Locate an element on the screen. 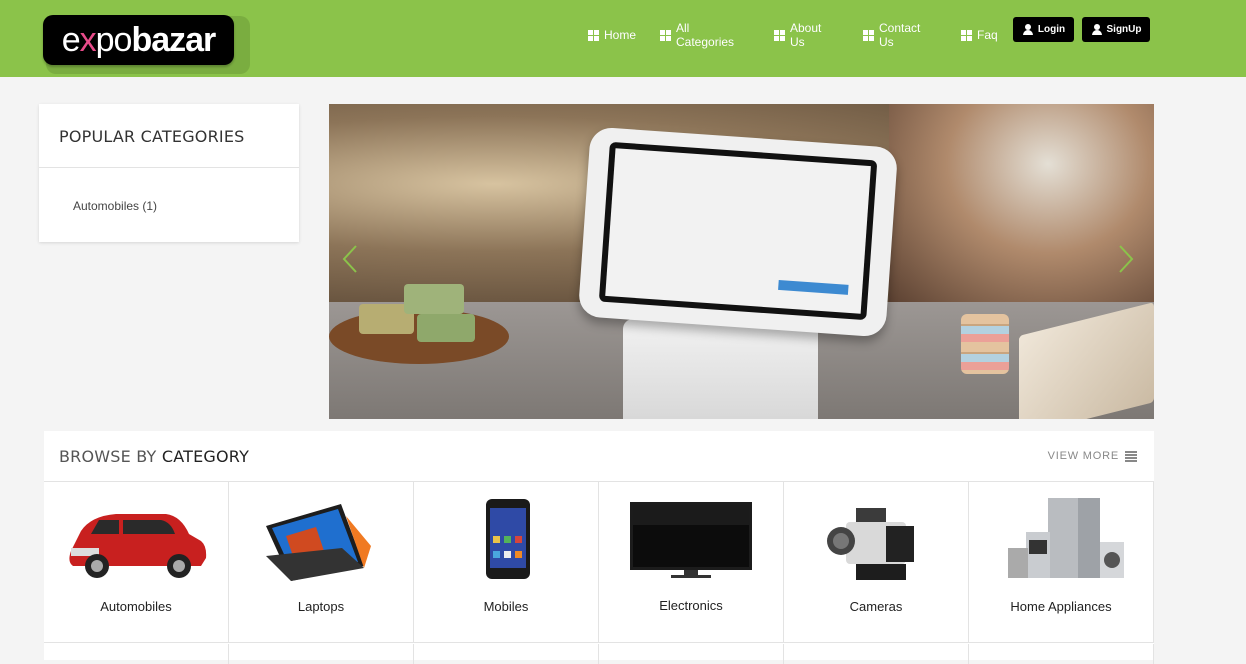  category-label: Home Appliances is located at coordinates (1061, 606).